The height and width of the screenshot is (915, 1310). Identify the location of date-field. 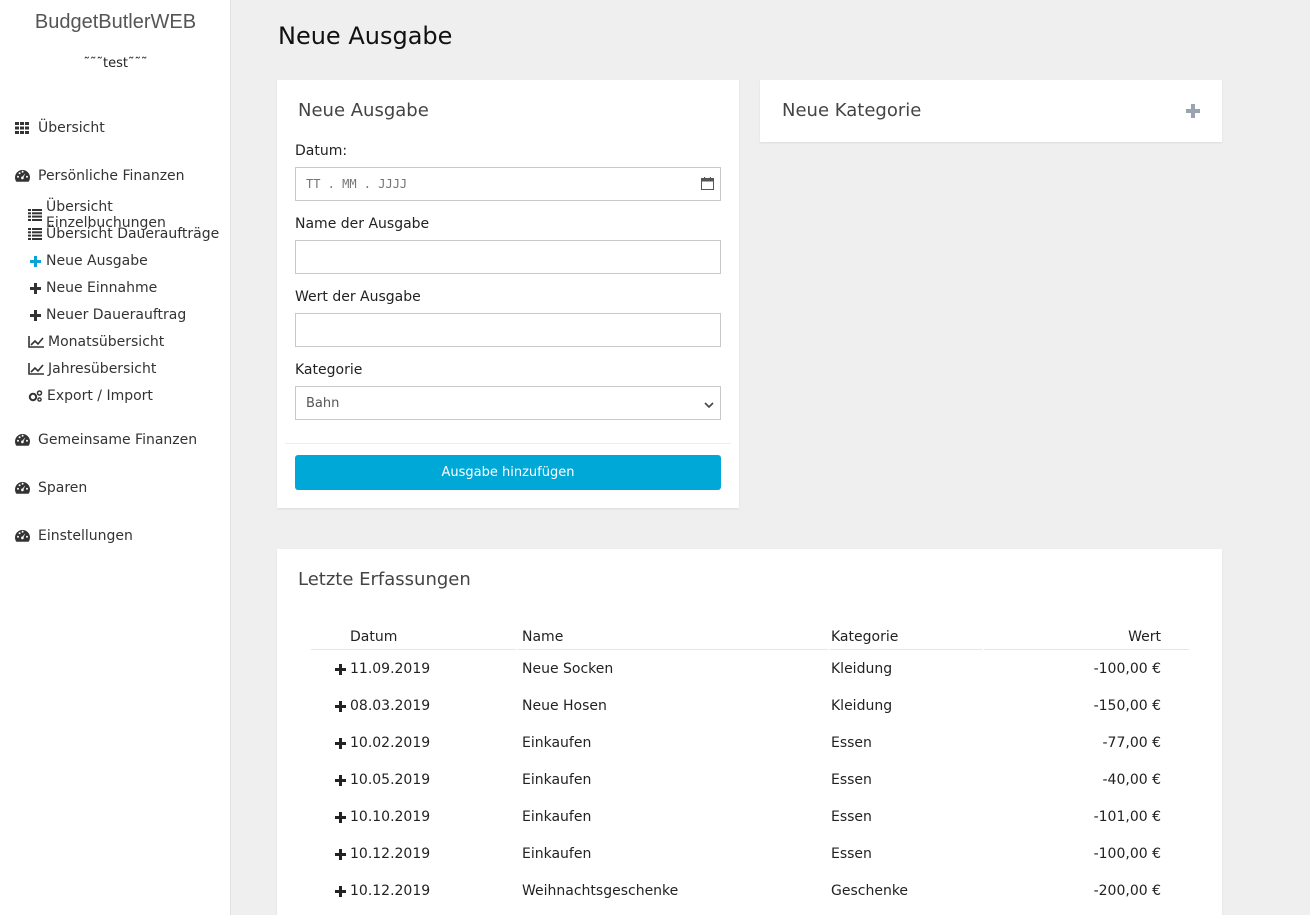
(508, 184).